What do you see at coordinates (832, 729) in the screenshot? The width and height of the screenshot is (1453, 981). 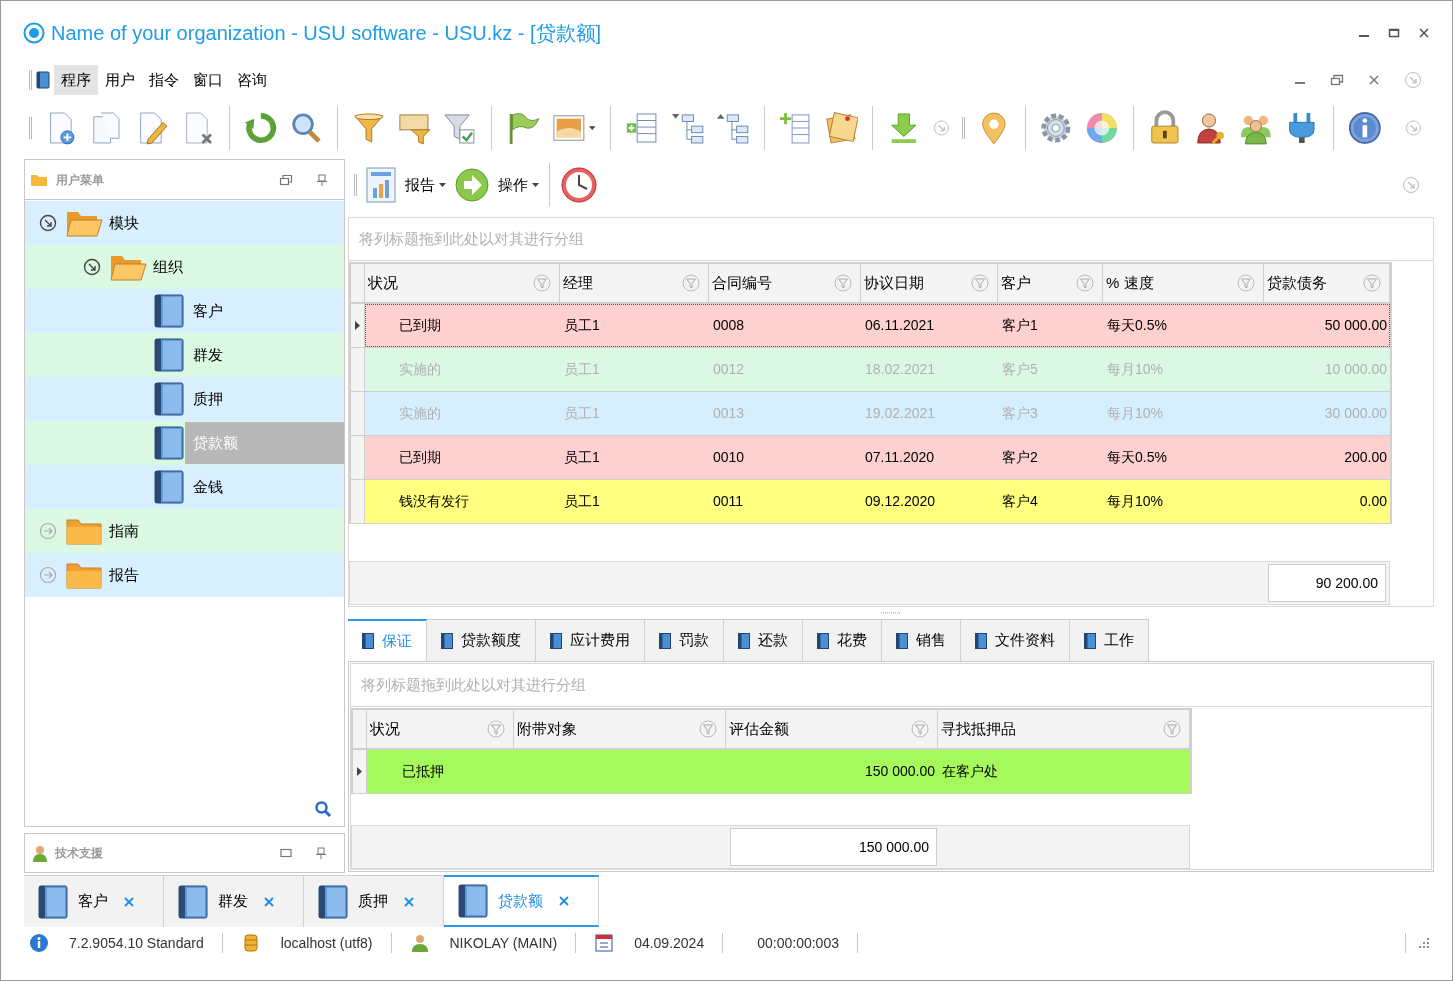 I see `column-header: 评估金额` at bounding box center [832, 729].